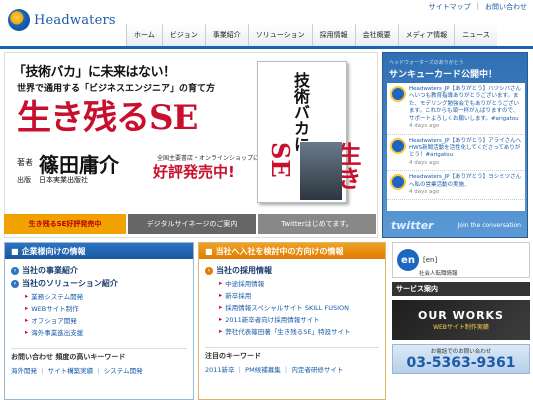 This screenshot has width=533, height=400. Describe the element at coordinates (287, 308) in the screenshot. I see `list-item-label: 採用情報スペシャルサイト SKILL FUSION` at that location.